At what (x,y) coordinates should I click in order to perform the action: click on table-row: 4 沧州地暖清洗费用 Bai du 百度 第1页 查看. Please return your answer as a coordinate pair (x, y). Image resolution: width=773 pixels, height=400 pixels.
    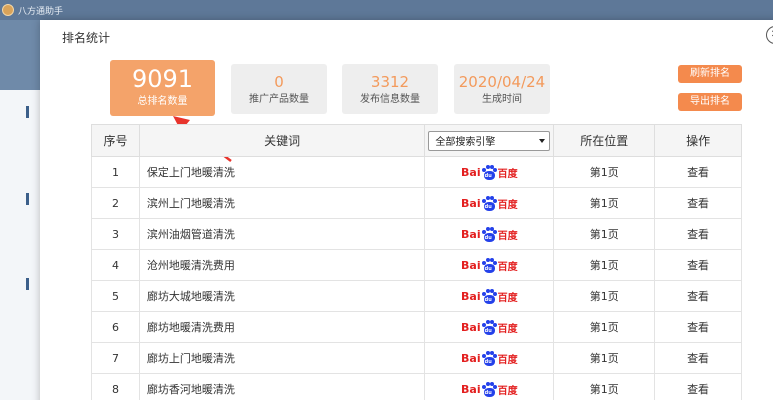
    Looking at the image, I should click on (416, 265).